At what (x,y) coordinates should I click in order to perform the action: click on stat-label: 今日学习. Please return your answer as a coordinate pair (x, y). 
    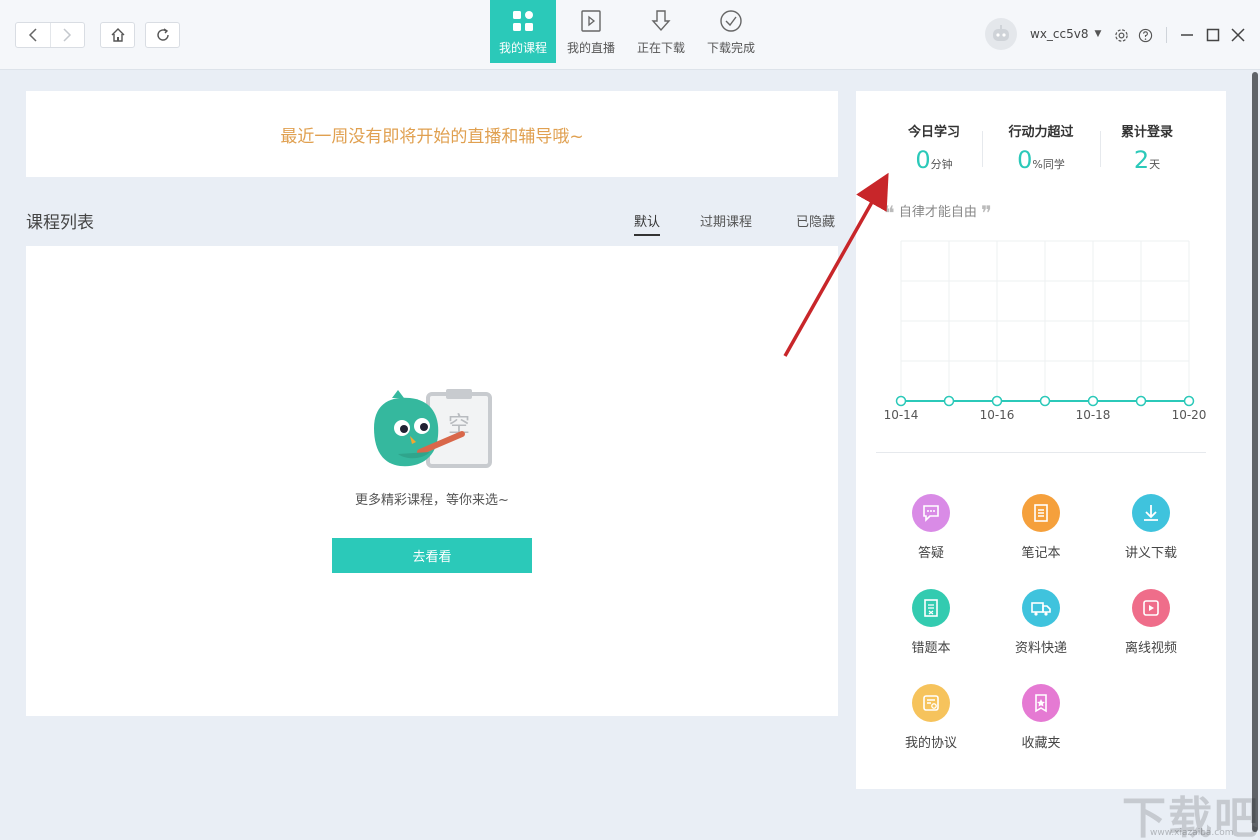
    Looking at the image, I should click on (934, 130).